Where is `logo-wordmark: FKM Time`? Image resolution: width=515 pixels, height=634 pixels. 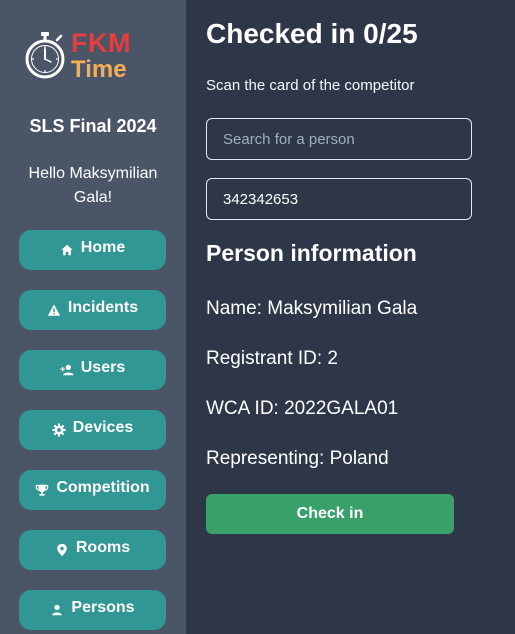
logo-wordmark: FKM Time is located at coordinates (101, 56).